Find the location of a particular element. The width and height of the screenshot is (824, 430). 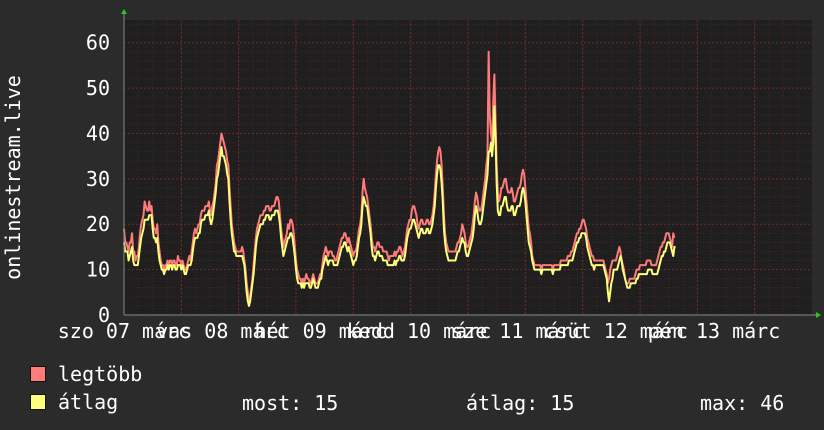

stat-max-label: max: is located at coordinates (724, 403).